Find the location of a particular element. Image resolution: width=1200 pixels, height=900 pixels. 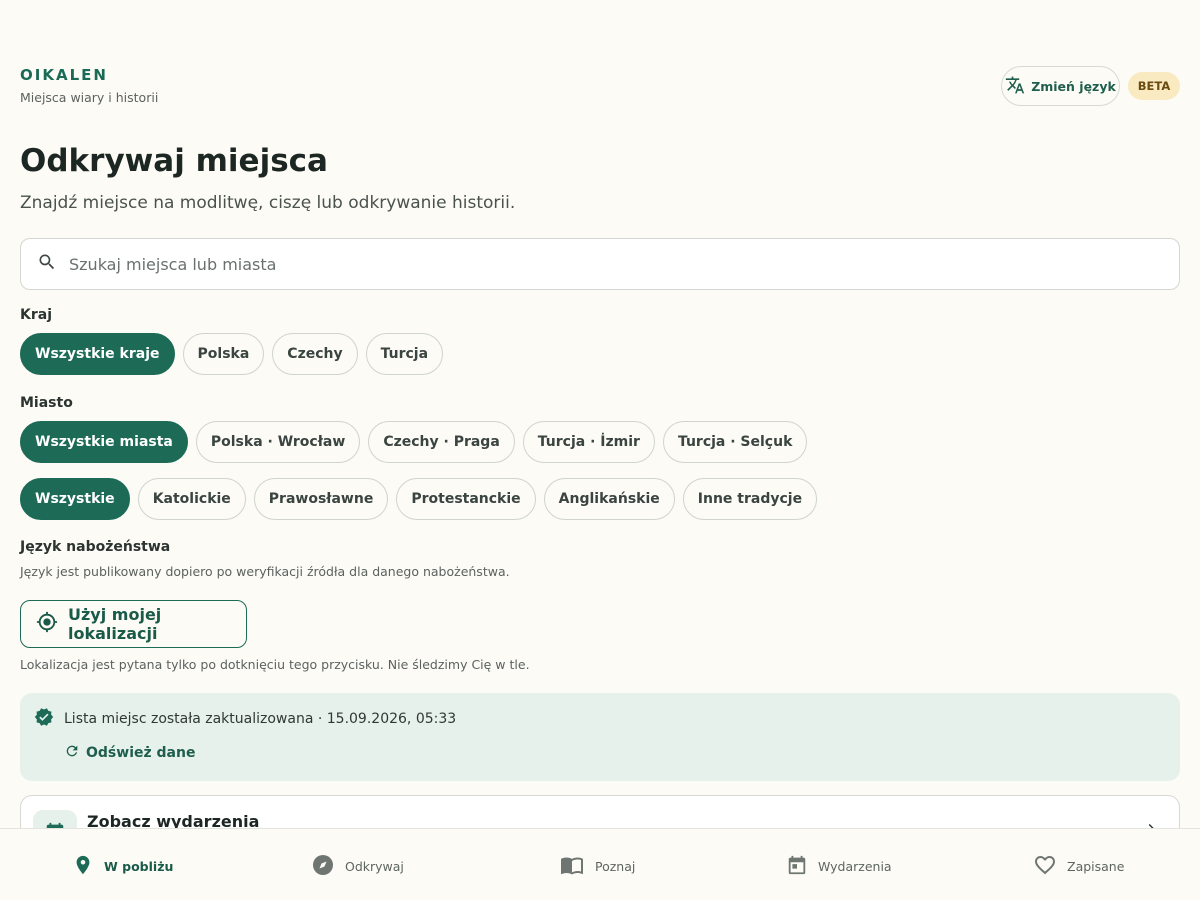

beta-badge: BETA is located at coordinates (1154, 86).